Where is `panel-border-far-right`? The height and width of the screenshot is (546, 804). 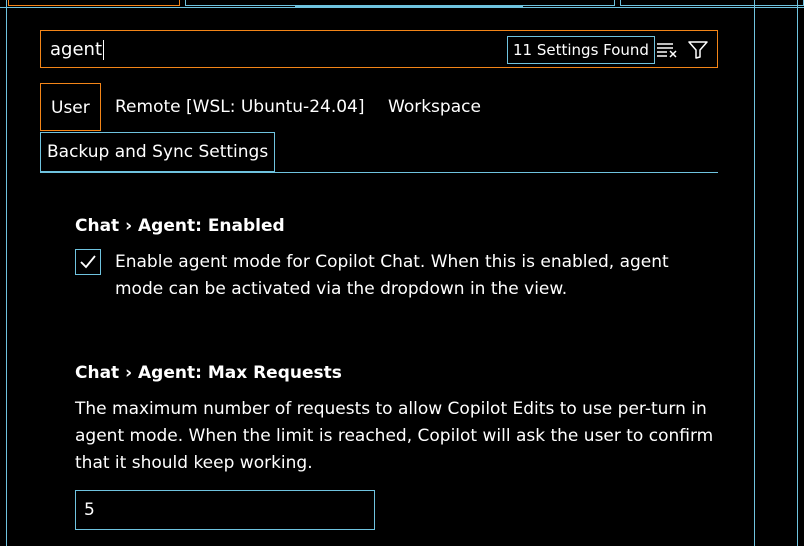
panel-border-far-right is located at coordinates (797, 273).